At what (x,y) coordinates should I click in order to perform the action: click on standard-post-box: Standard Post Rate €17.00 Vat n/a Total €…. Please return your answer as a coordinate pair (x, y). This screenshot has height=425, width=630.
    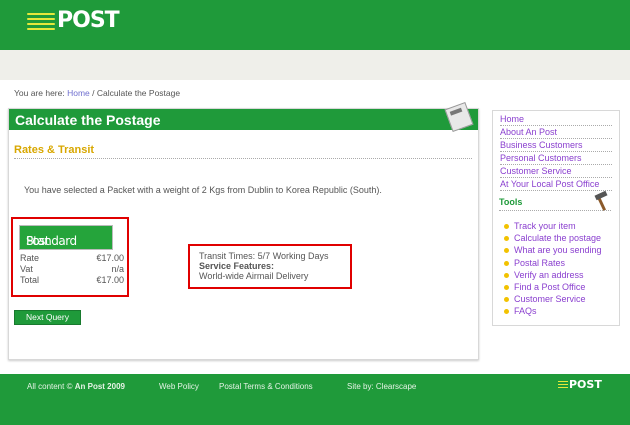
    Looking at the image, I should click on (70, 257).